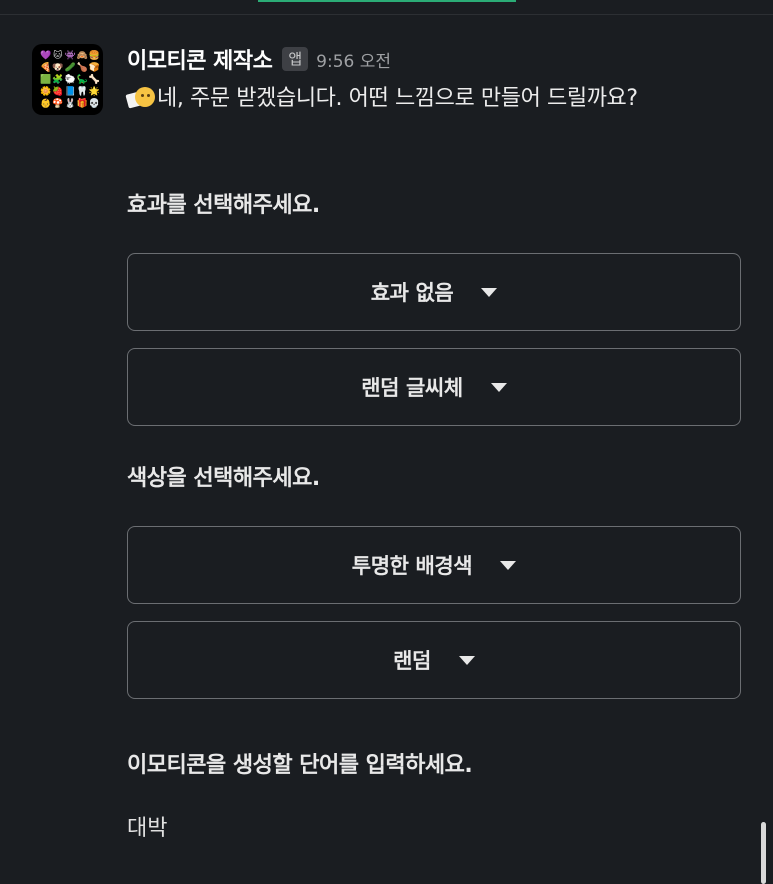 The height and width of the screenshot is (884, 773). Describe the element at coordinates (70, 56) in the screenshot. I see `avatar-emoji-icon: 👾` at that location.